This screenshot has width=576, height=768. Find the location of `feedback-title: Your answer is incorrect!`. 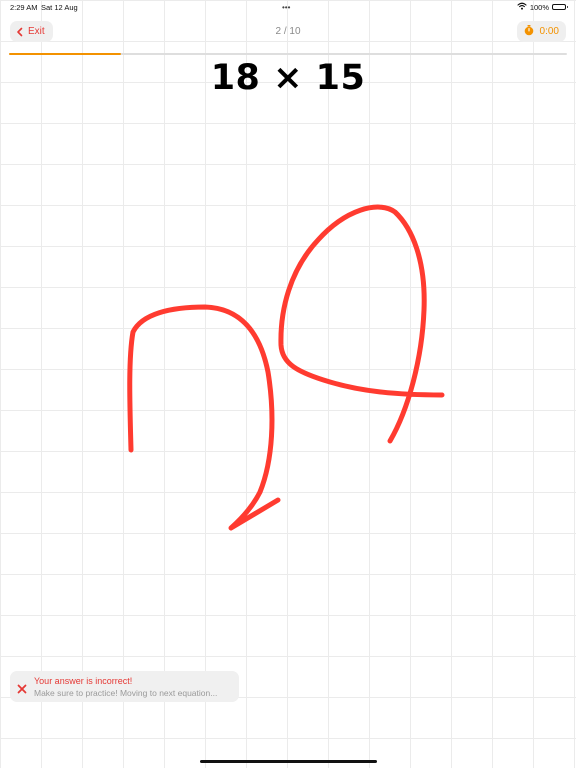

feedback-title: Your answer is incorrect! is located at coordinates (83, 681).